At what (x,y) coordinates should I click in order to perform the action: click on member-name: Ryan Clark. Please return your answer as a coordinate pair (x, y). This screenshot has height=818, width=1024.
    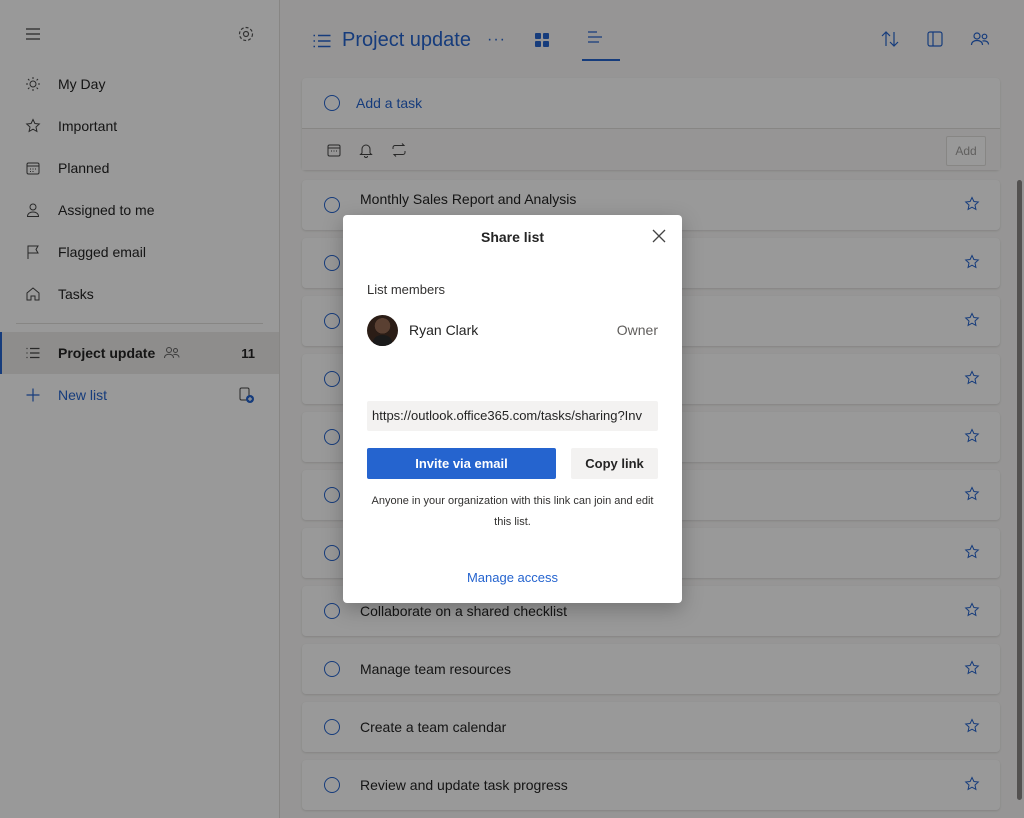
    Looking at the image, I should click on (444, 330).